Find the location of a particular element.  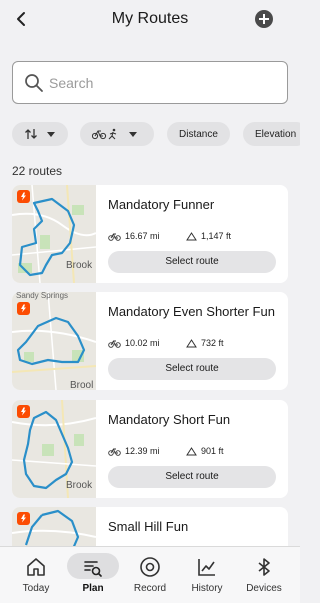

route-stats: 12.39 mi 901 ft is located at coordinates (193, 453).